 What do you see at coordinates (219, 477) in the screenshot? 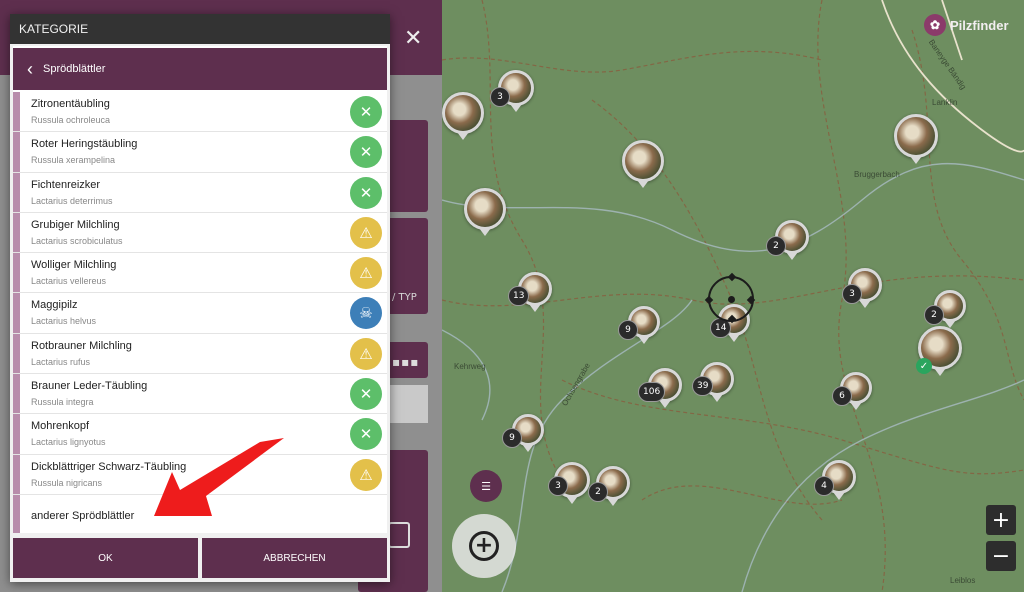
I see `red-arrow-annotation` at bounding box center [219, 477].